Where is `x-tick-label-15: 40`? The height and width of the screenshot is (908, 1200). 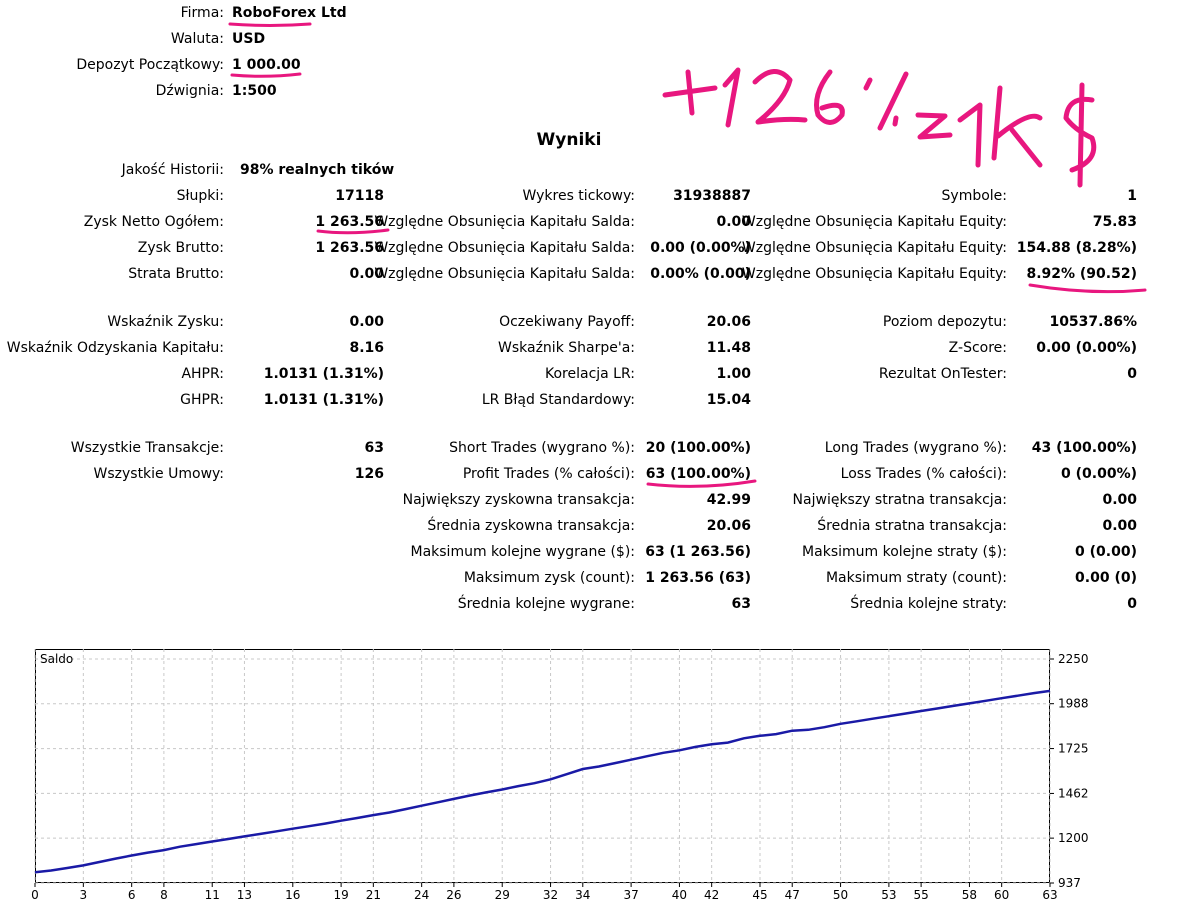 x-tick-label-15: 40 is located at coordinates (679, 895).